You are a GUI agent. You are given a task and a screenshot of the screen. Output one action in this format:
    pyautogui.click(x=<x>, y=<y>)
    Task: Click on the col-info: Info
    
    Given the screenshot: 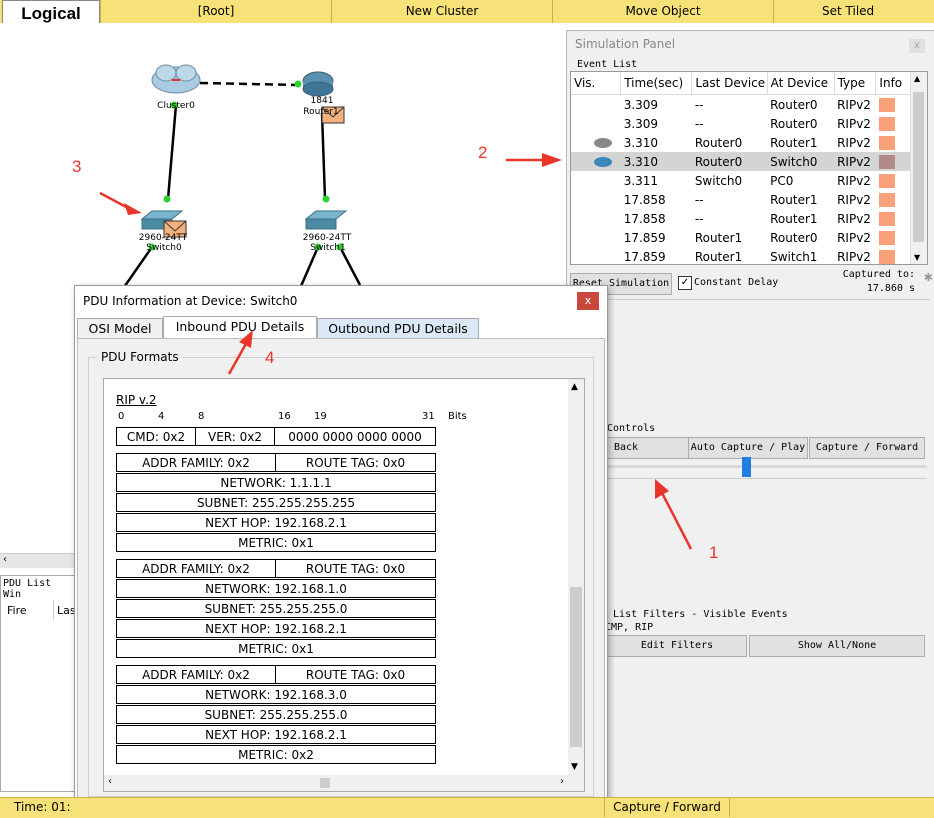 What is the action you would take?
    pyautogui.click(x=893, y=83)
    